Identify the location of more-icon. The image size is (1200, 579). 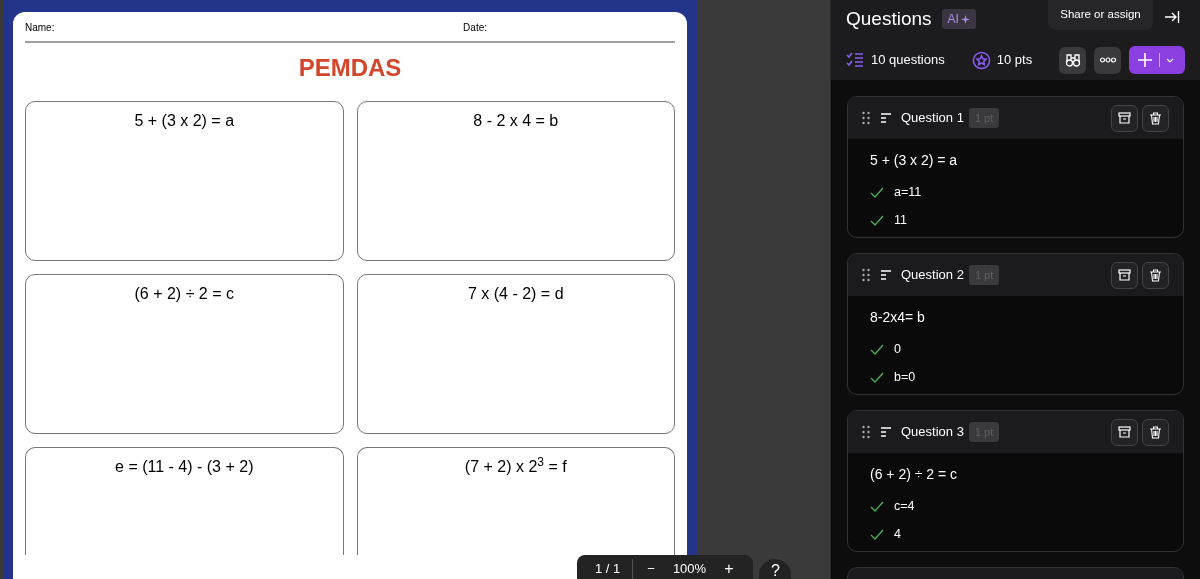
(1107, 60).